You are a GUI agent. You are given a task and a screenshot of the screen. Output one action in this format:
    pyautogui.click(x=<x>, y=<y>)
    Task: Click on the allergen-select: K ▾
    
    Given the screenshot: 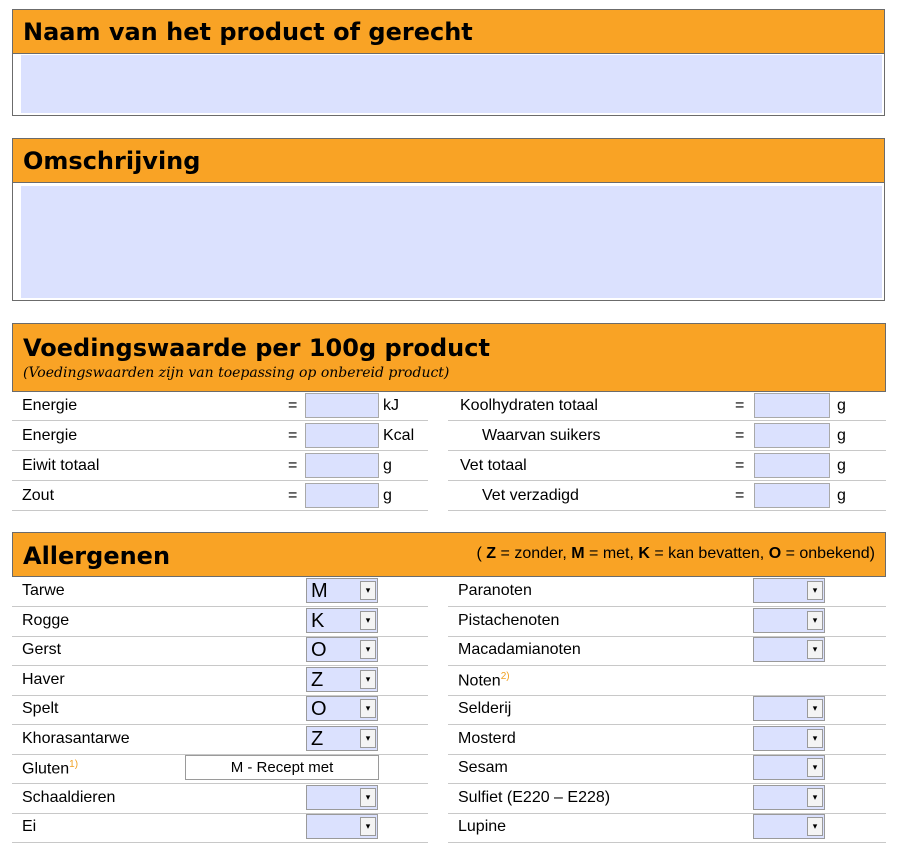 What is the action you would take?
    pyautogui.click(x=342, y=620)
    